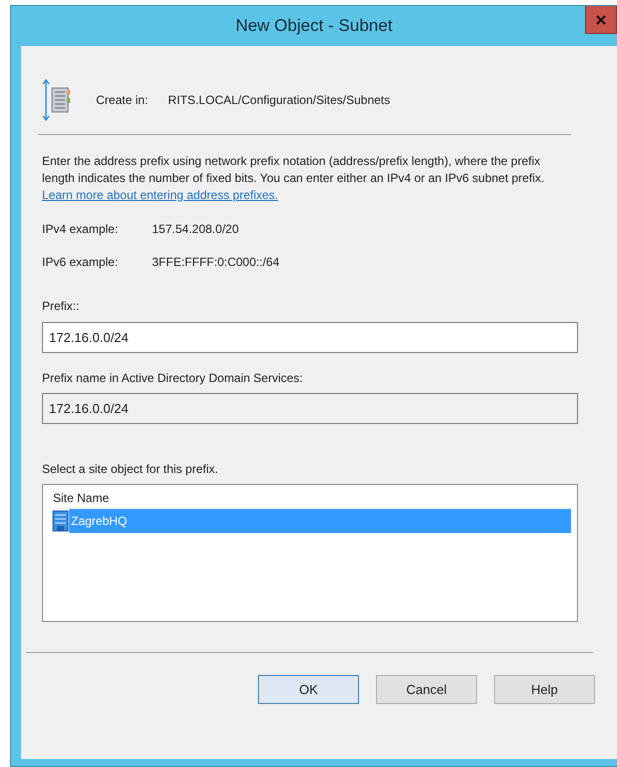 Image resolution: width=617 pixels, height=767 pixels. I want to click on prefix-field: 172.16.0.0/24, so click(310, 337).